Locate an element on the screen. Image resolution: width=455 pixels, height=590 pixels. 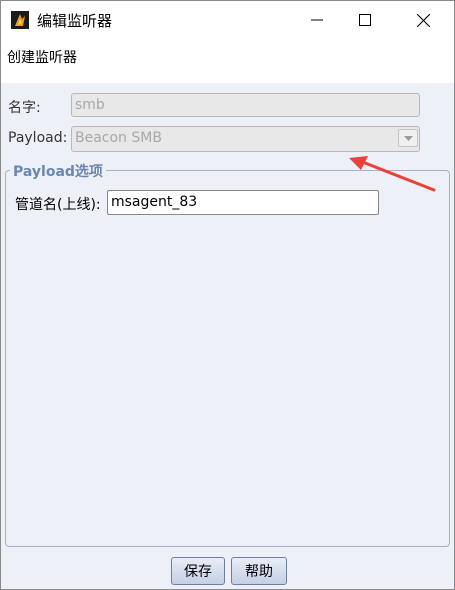
payload-select: Beacon SMB is located at coordinates (245, 139).